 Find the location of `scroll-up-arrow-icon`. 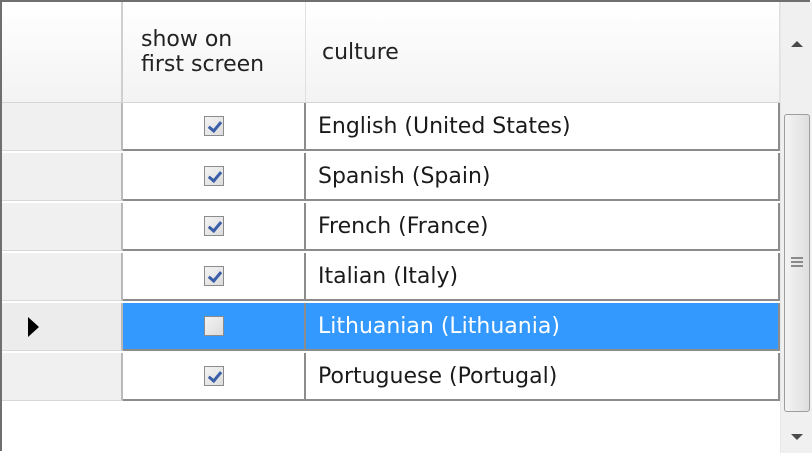

scroll-up-arrow-icon is located at coordinates (796, 44).